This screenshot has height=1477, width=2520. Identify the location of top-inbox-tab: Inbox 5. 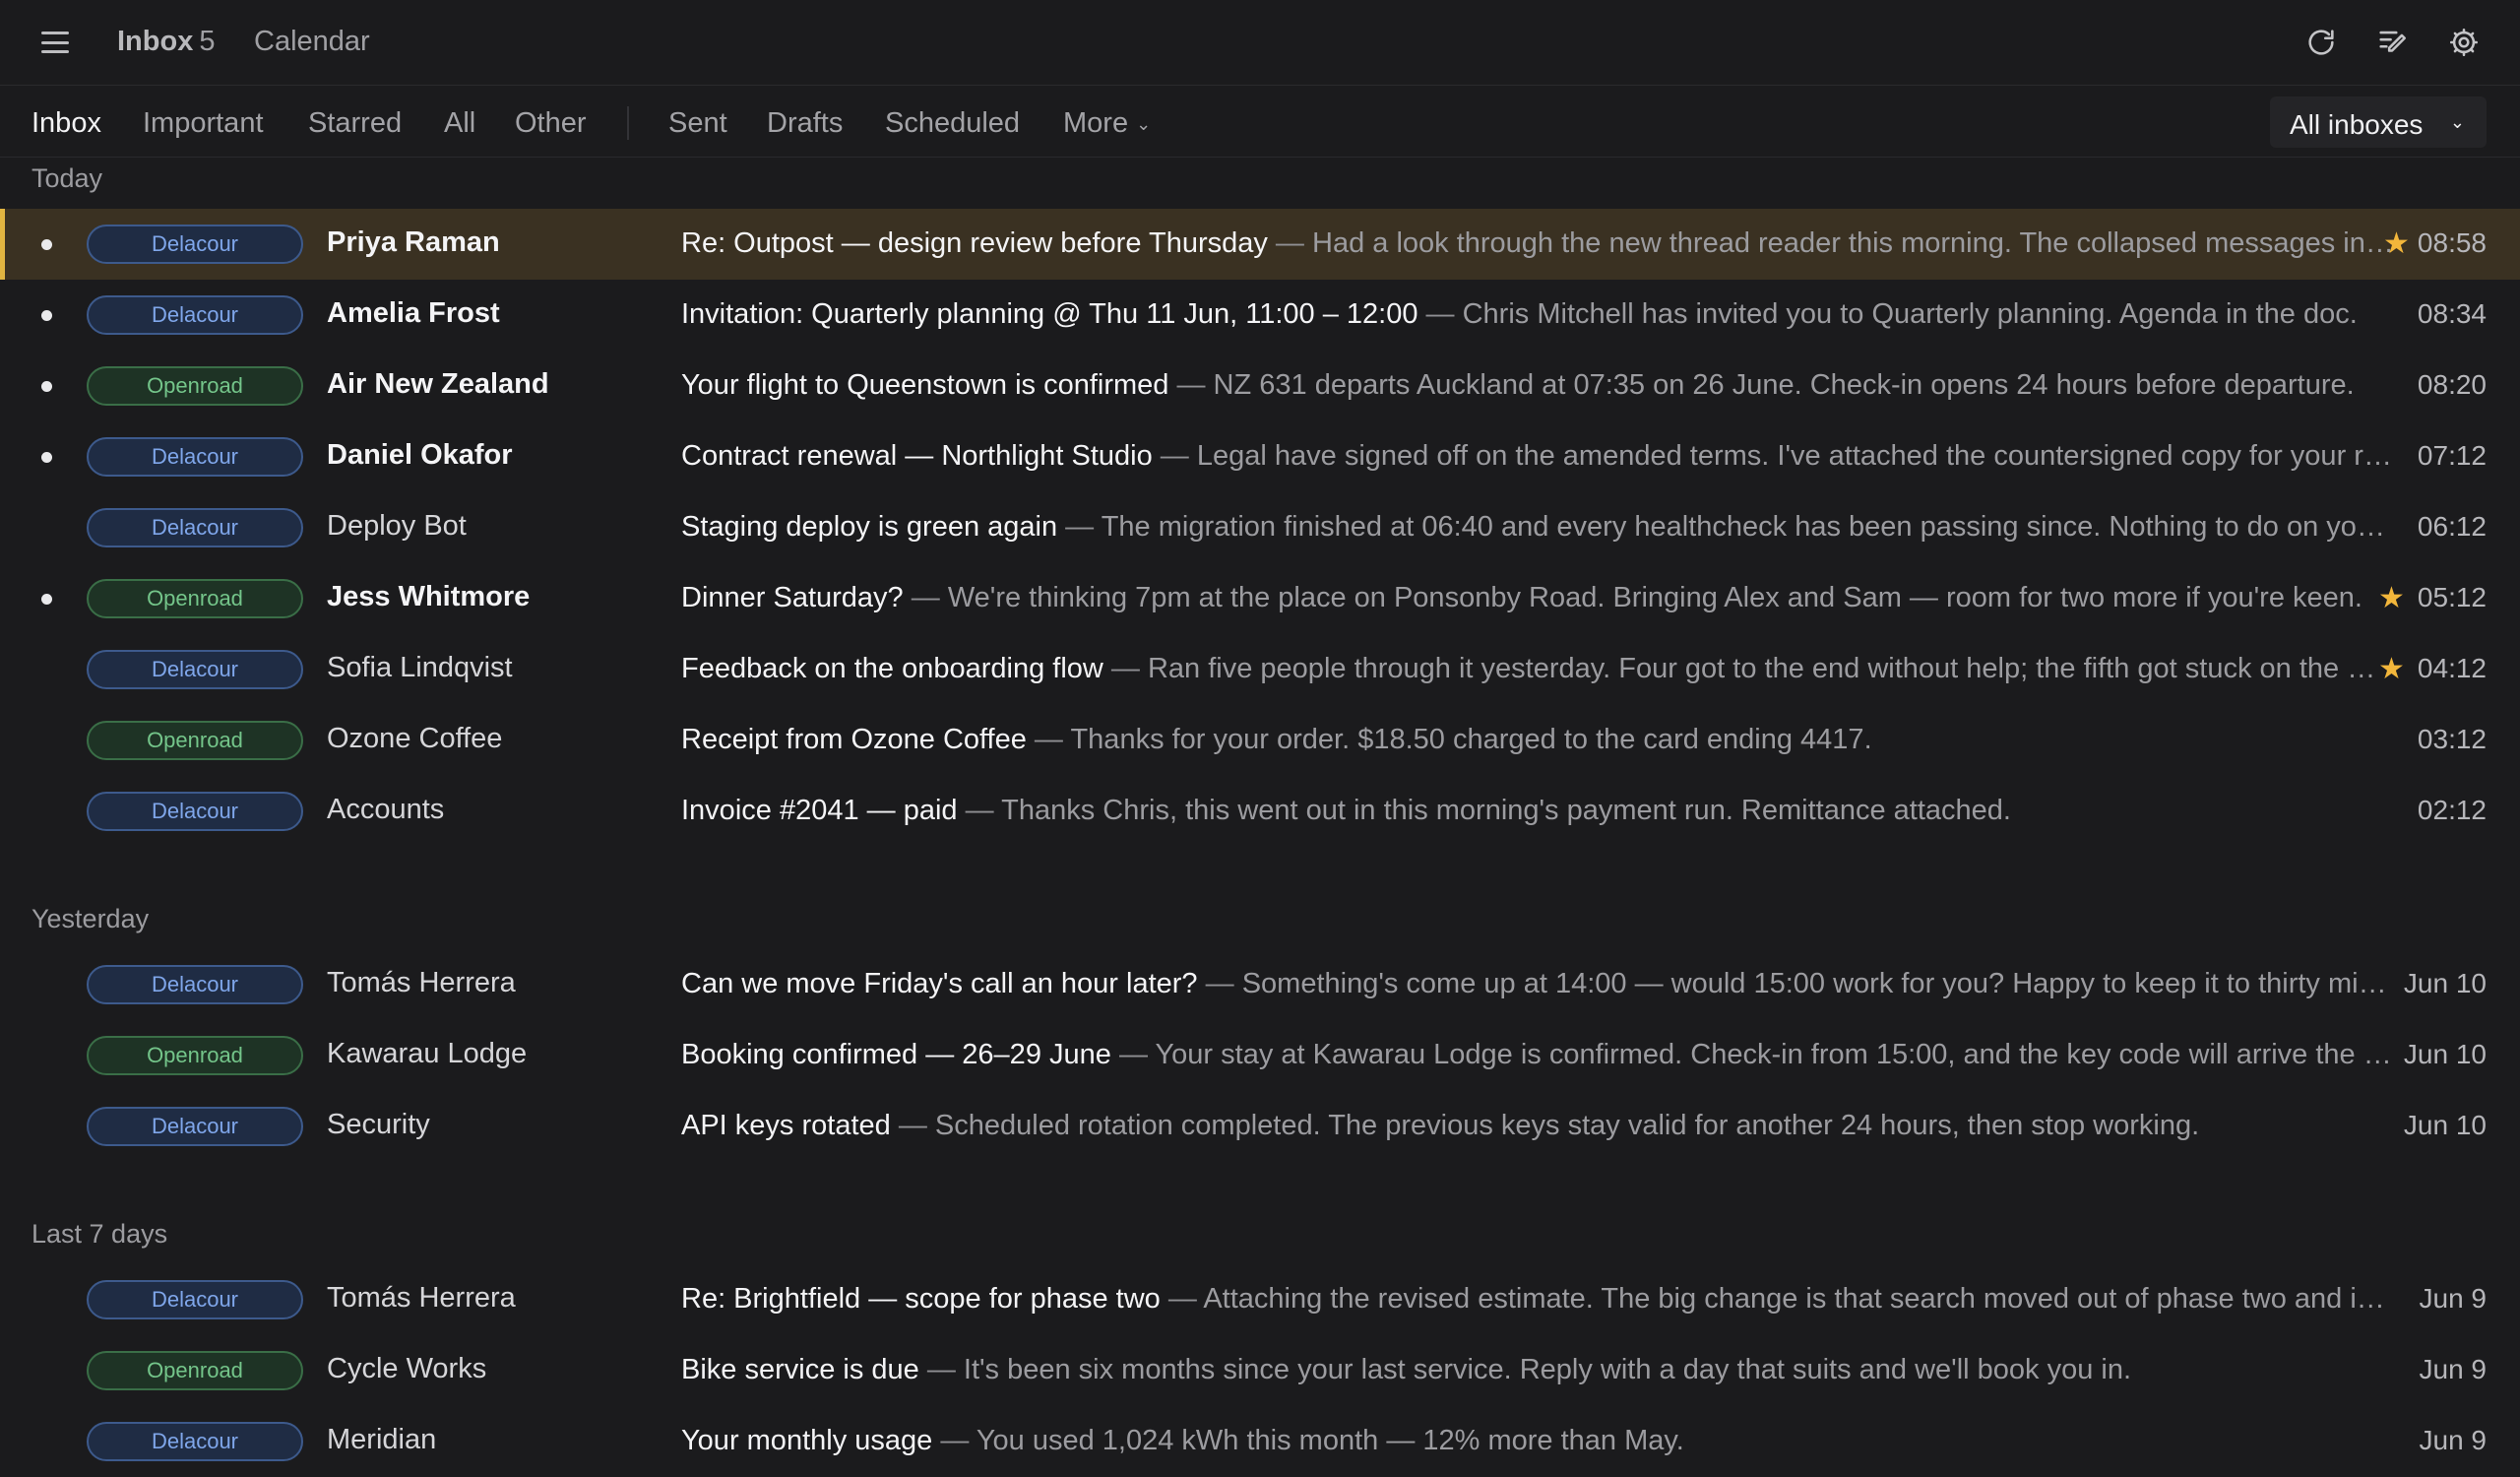
(166, 42).